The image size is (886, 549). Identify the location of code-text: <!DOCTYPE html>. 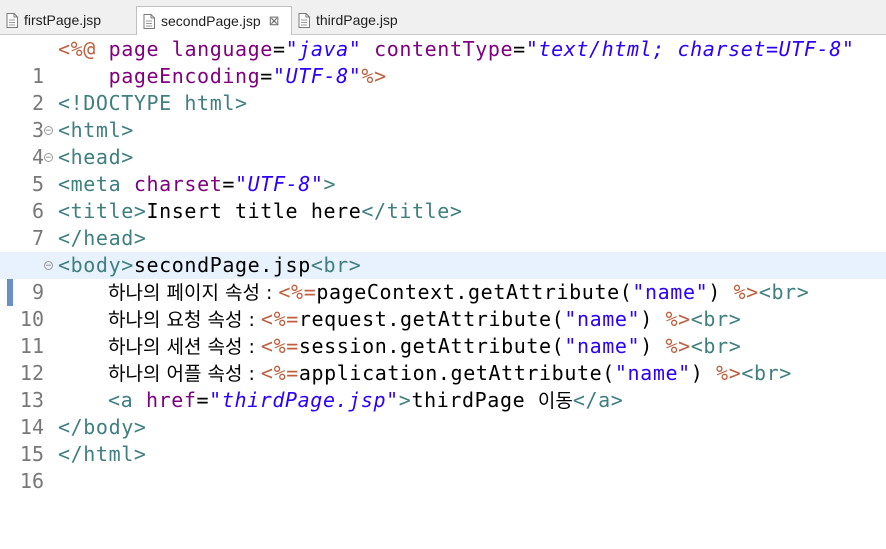
(153, 103).